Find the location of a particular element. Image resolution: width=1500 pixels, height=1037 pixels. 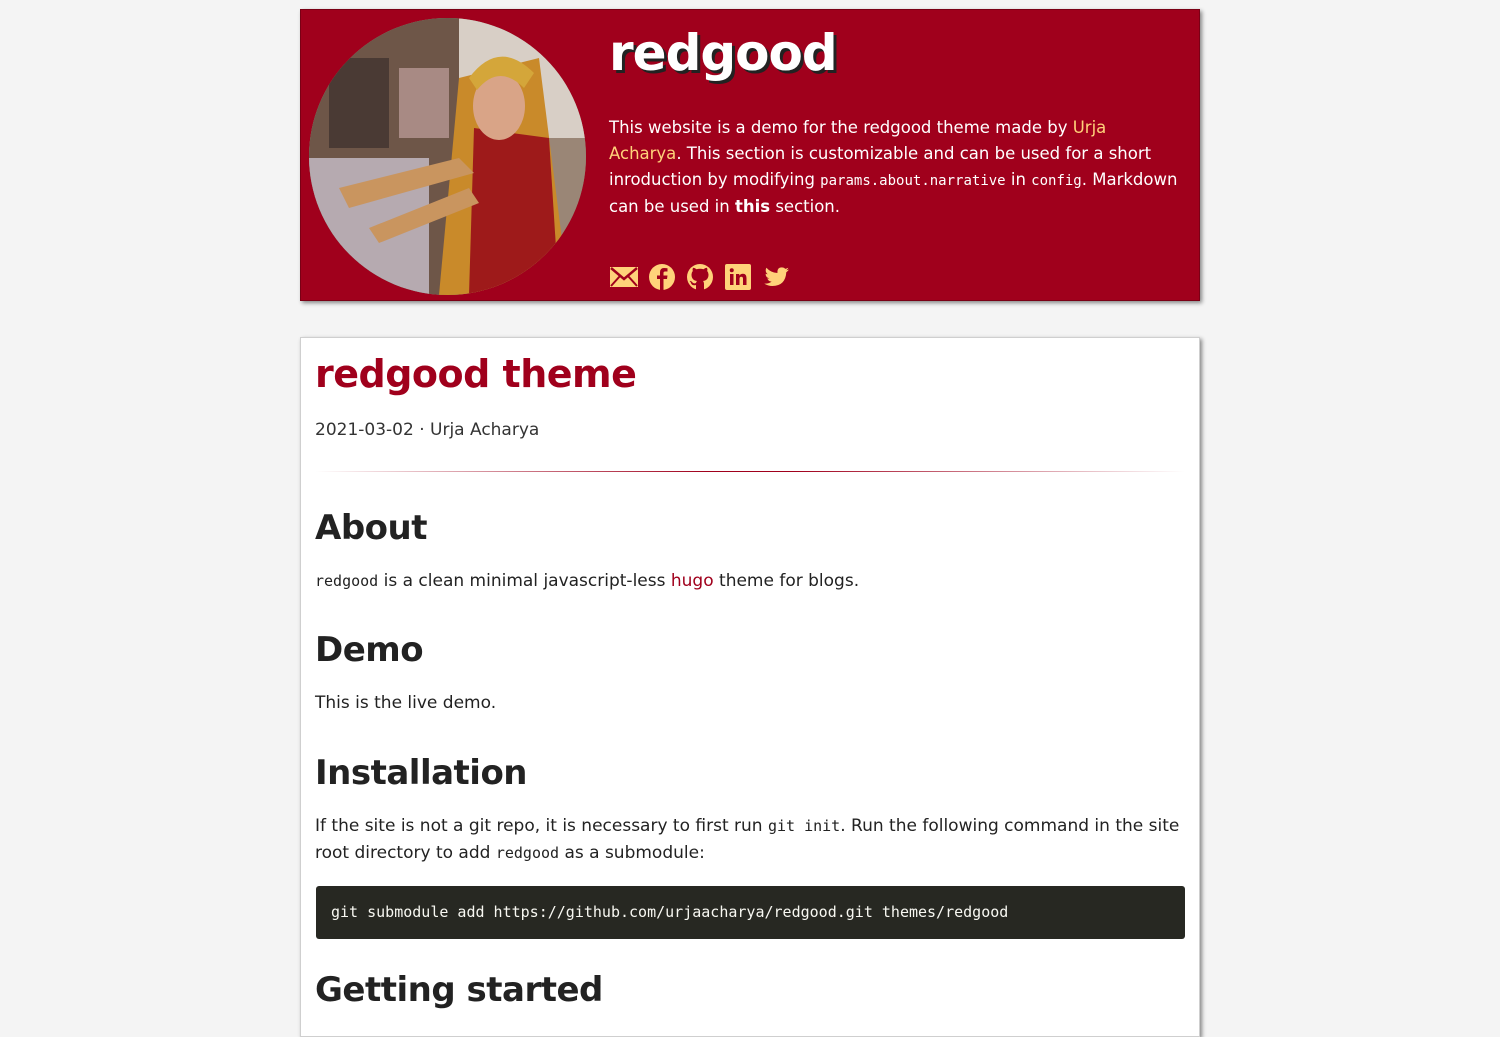

heading-demo: Demo is located at coordinates (369, 650).